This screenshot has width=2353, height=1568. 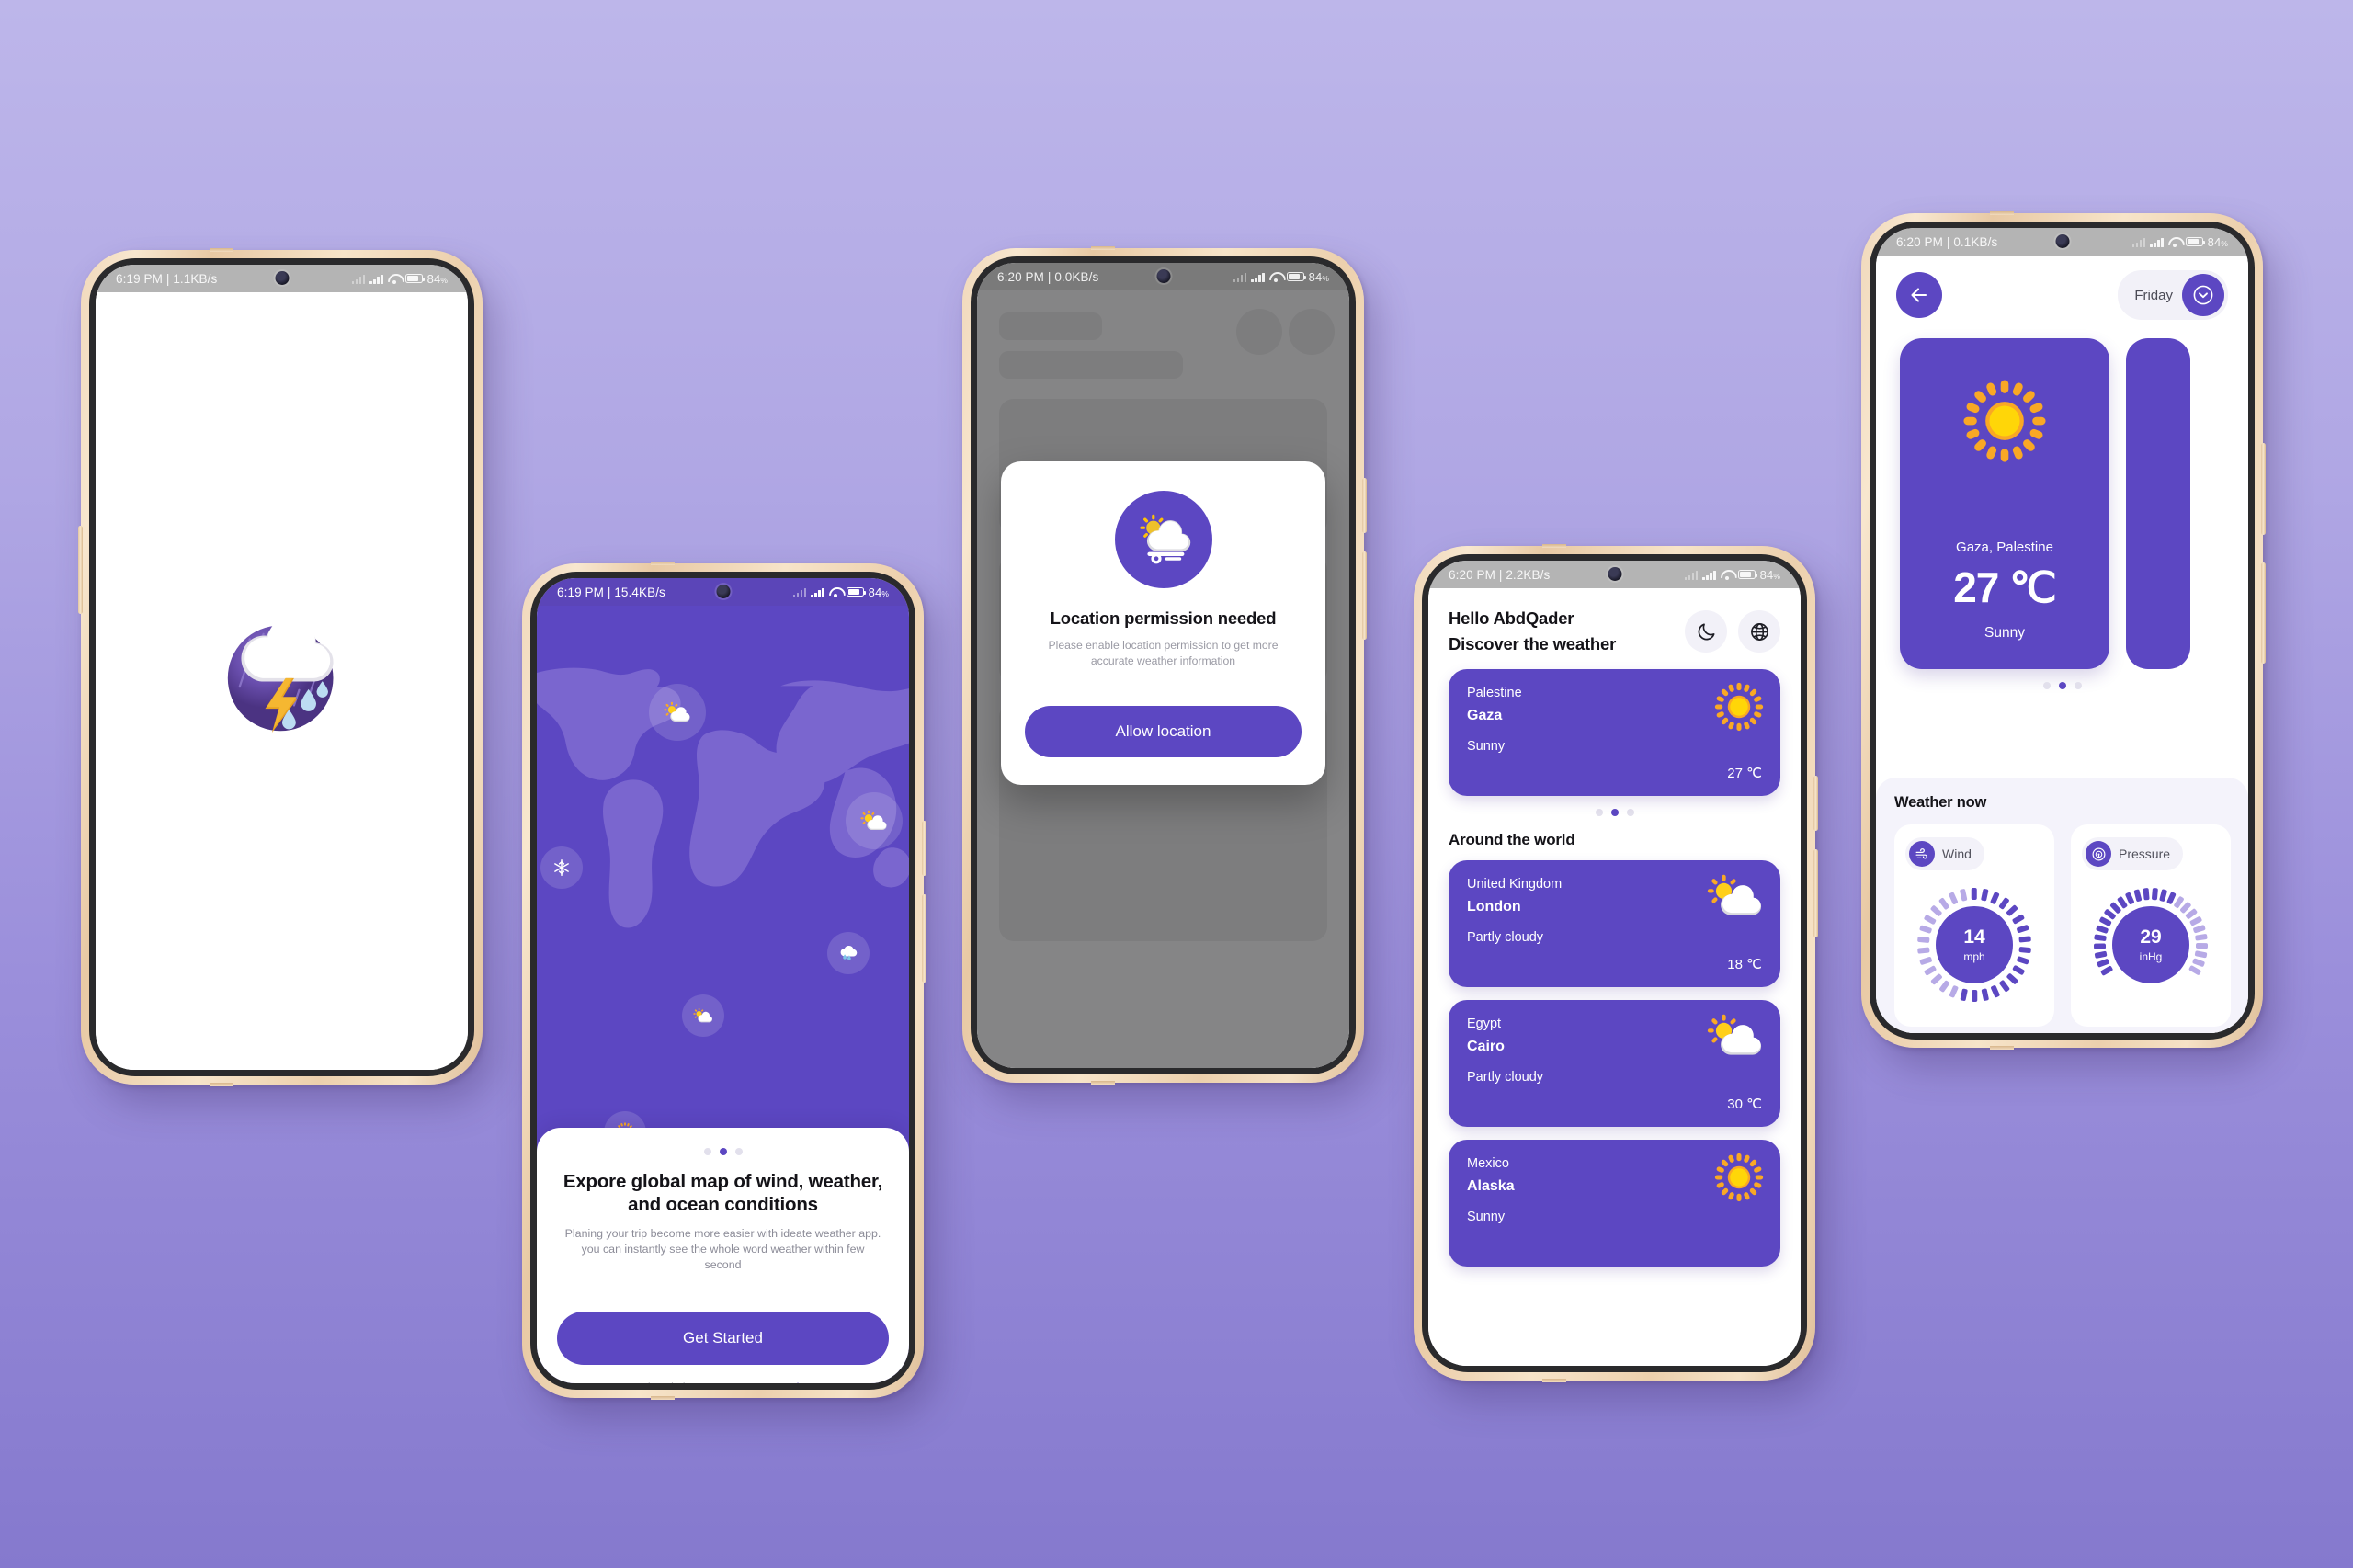 I want to click on weather-now-panel: Weather now Wind 14 mph Pressure 29 inHg, so click(x=2062, y=905).